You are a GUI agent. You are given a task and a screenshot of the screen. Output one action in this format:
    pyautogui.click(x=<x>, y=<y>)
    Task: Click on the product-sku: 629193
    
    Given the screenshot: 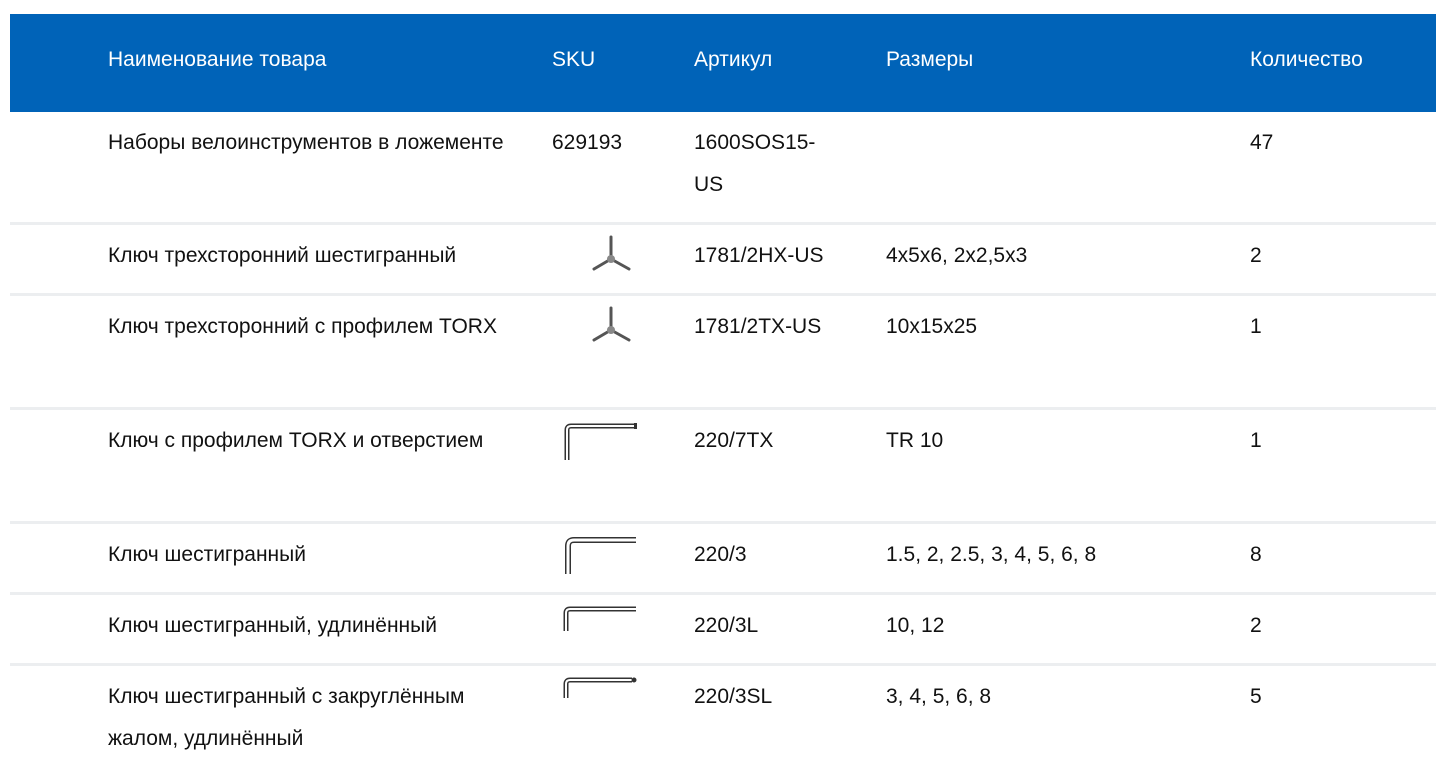 What is the action you would take?
    pyautogui.click(x=587, y=142)
    